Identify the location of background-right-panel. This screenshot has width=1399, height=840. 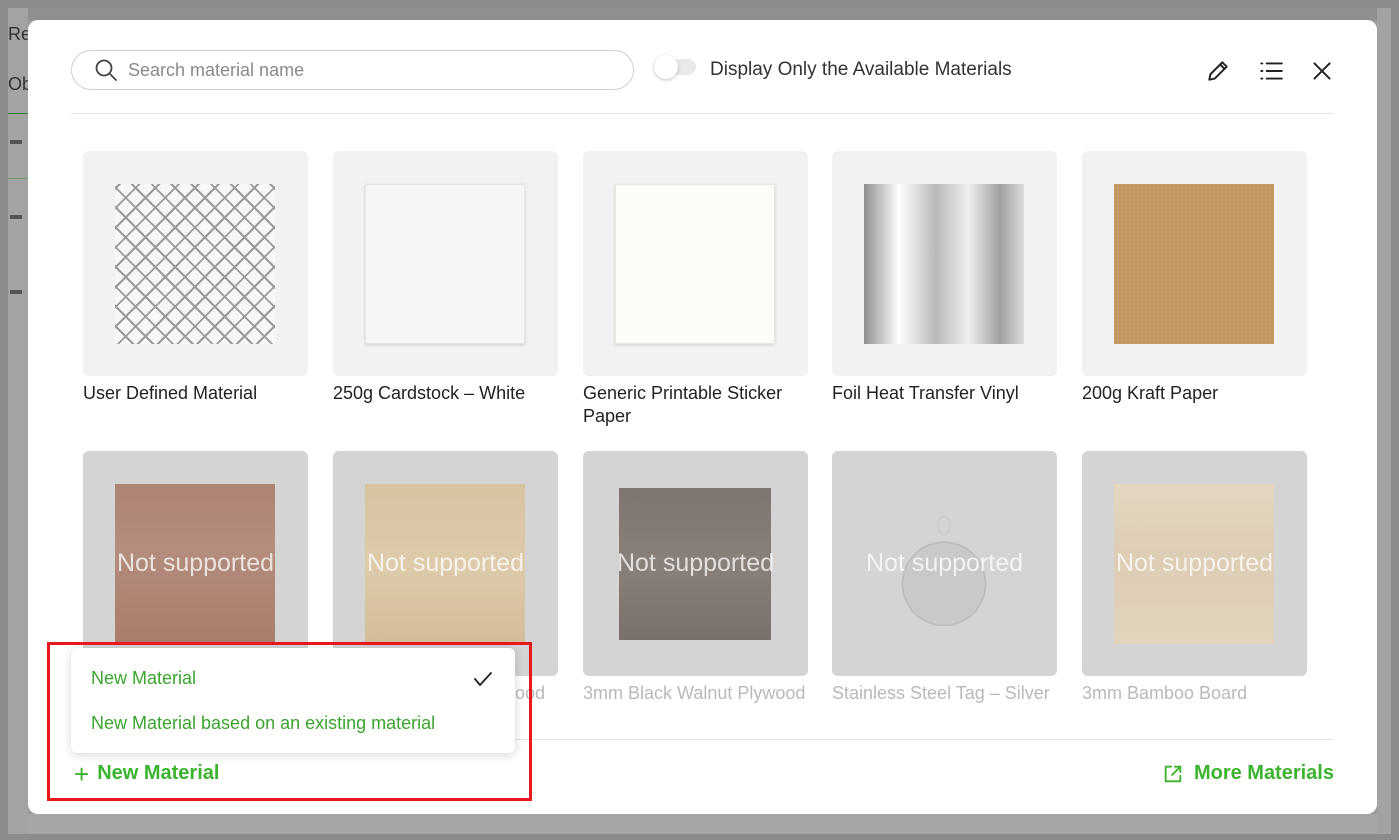
(1384, 421).